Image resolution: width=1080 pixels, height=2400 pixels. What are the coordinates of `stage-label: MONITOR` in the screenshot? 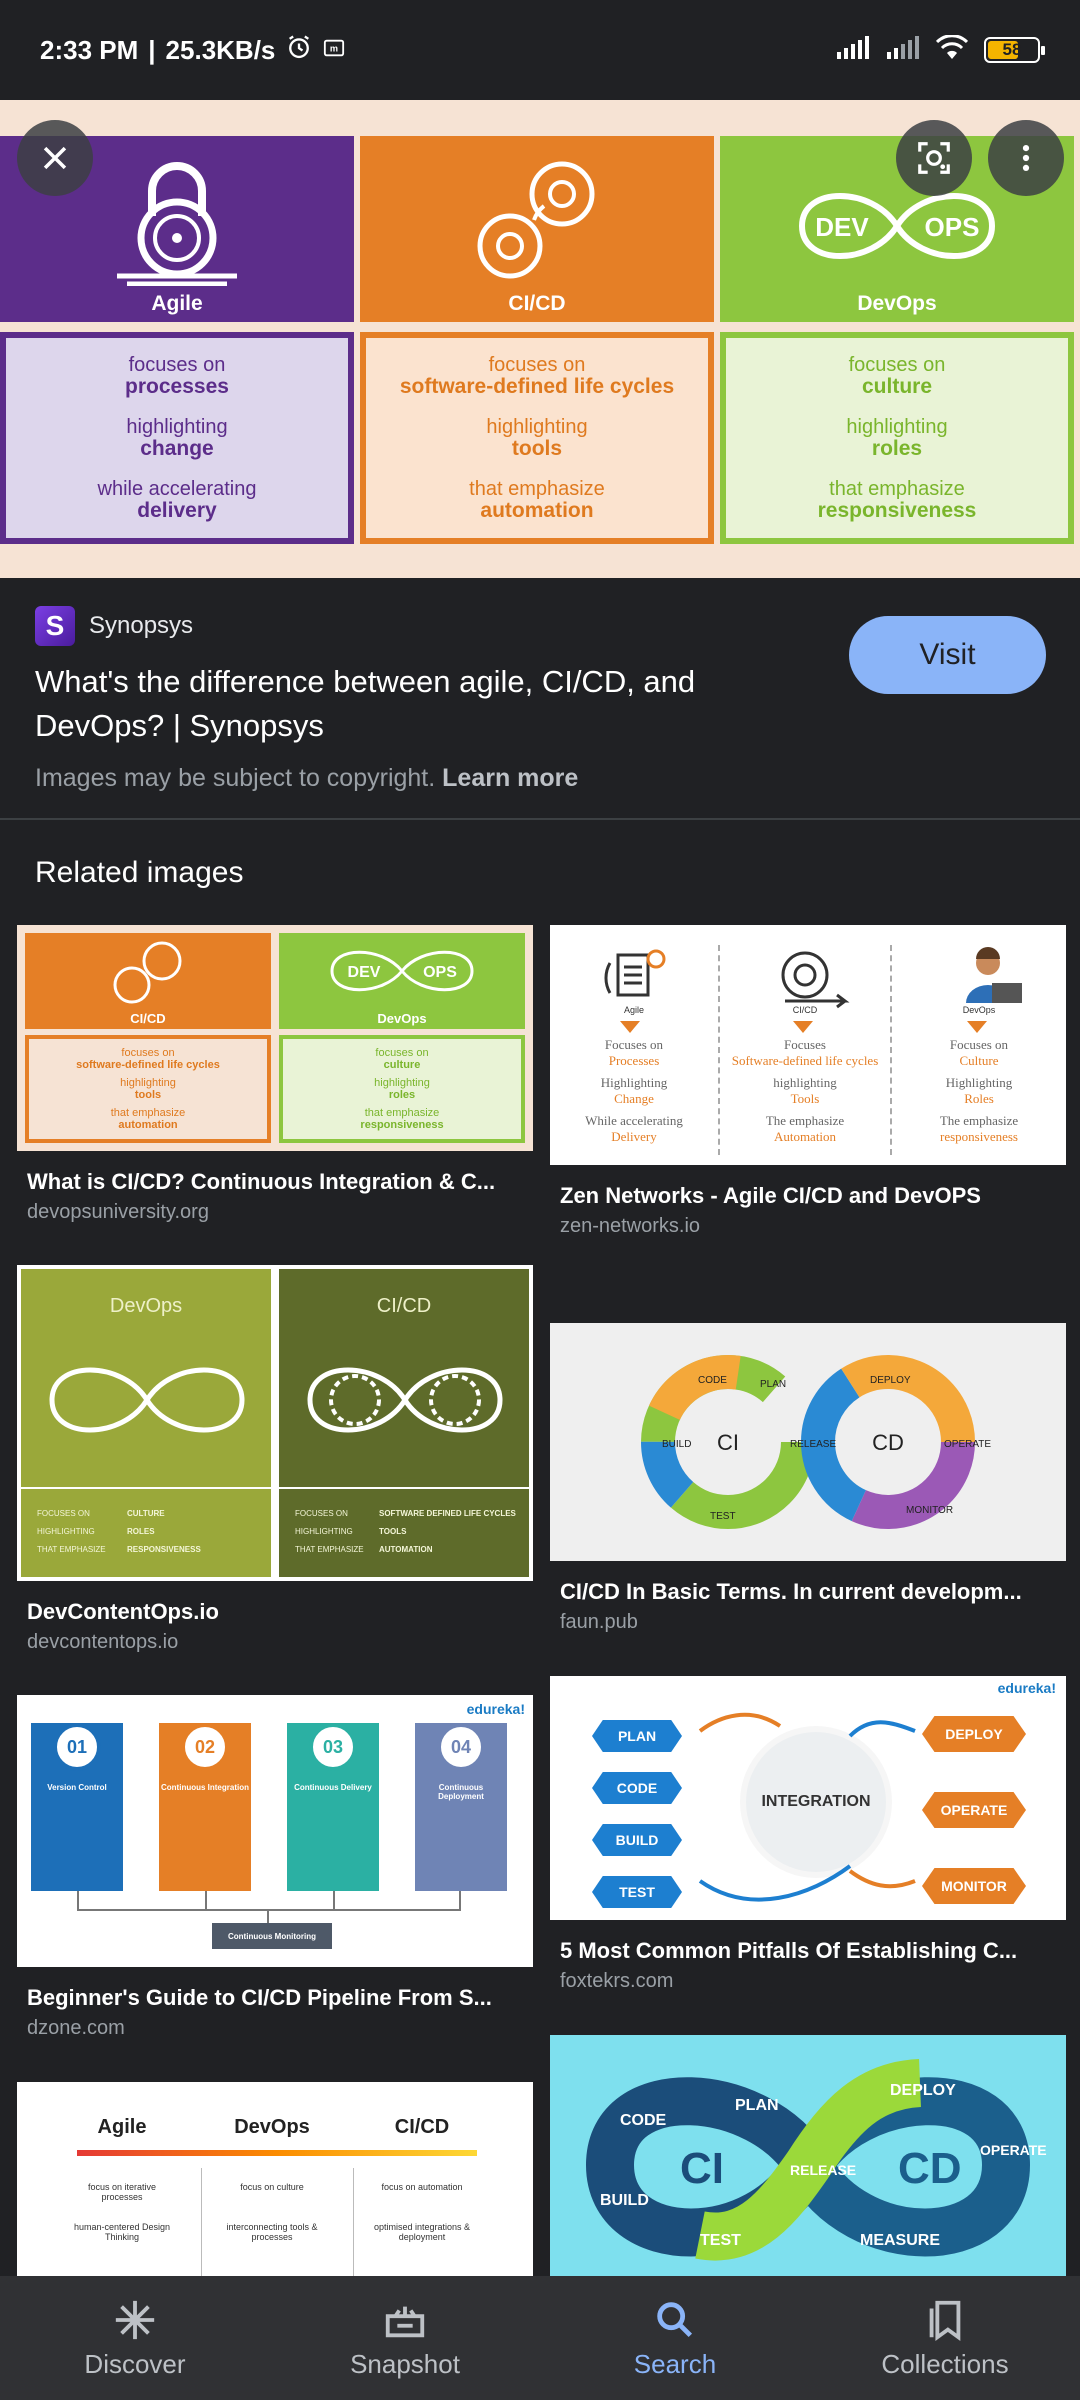 It's located at (929, 1510).